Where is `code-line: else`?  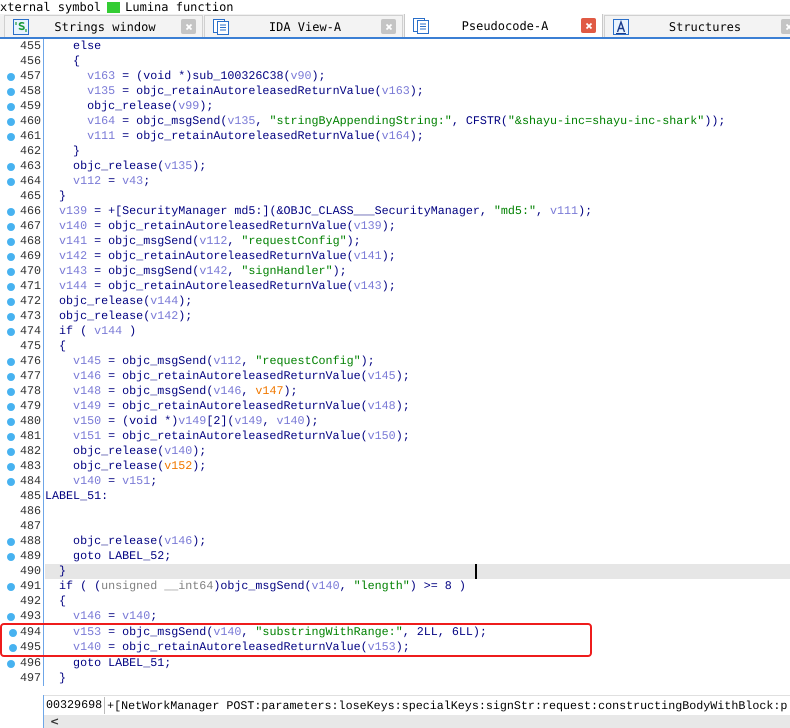
code-line: else is located at coordinates (87, 46).